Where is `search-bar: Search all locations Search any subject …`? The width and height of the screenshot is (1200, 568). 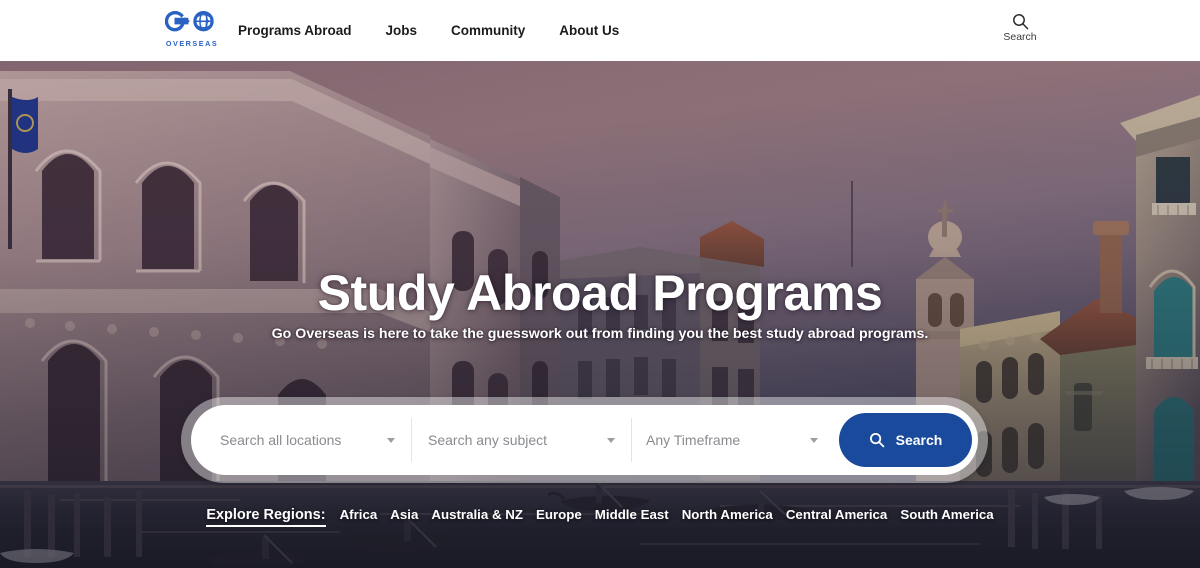
search-bar: Search all locations Search any subject … is located at coordinates (584, 440).